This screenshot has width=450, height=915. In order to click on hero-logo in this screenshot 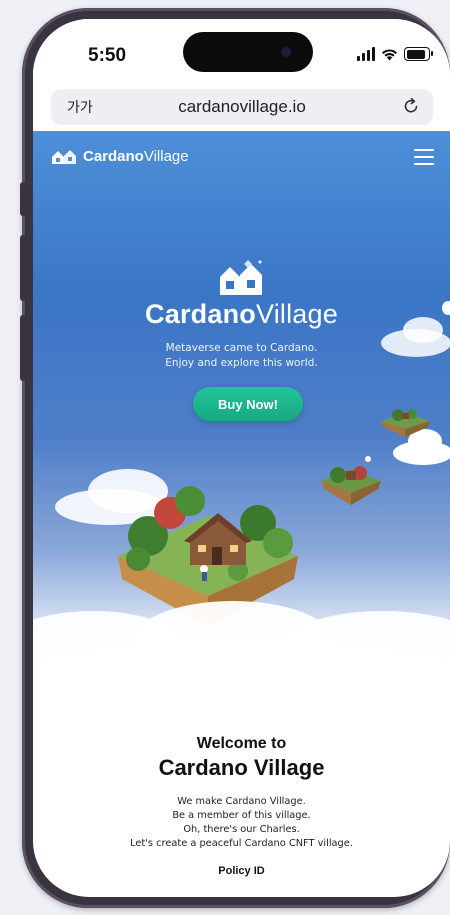, I will do `click(241, 280)`.